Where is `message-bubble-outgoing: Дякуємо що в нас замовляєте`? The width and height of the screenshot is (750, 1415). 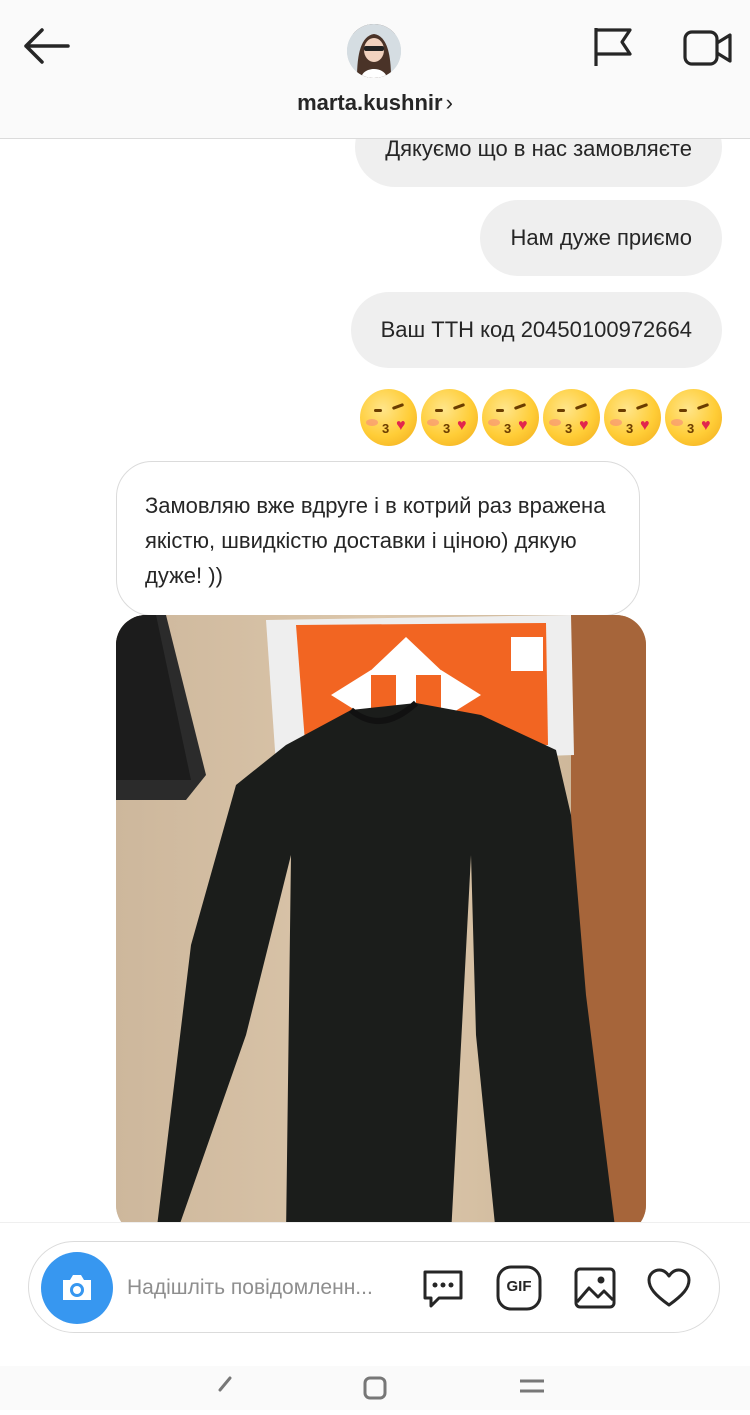 message-bubble-outgoing: Дякуємо що в нас замовляєте is located at coordinates (538, 163).